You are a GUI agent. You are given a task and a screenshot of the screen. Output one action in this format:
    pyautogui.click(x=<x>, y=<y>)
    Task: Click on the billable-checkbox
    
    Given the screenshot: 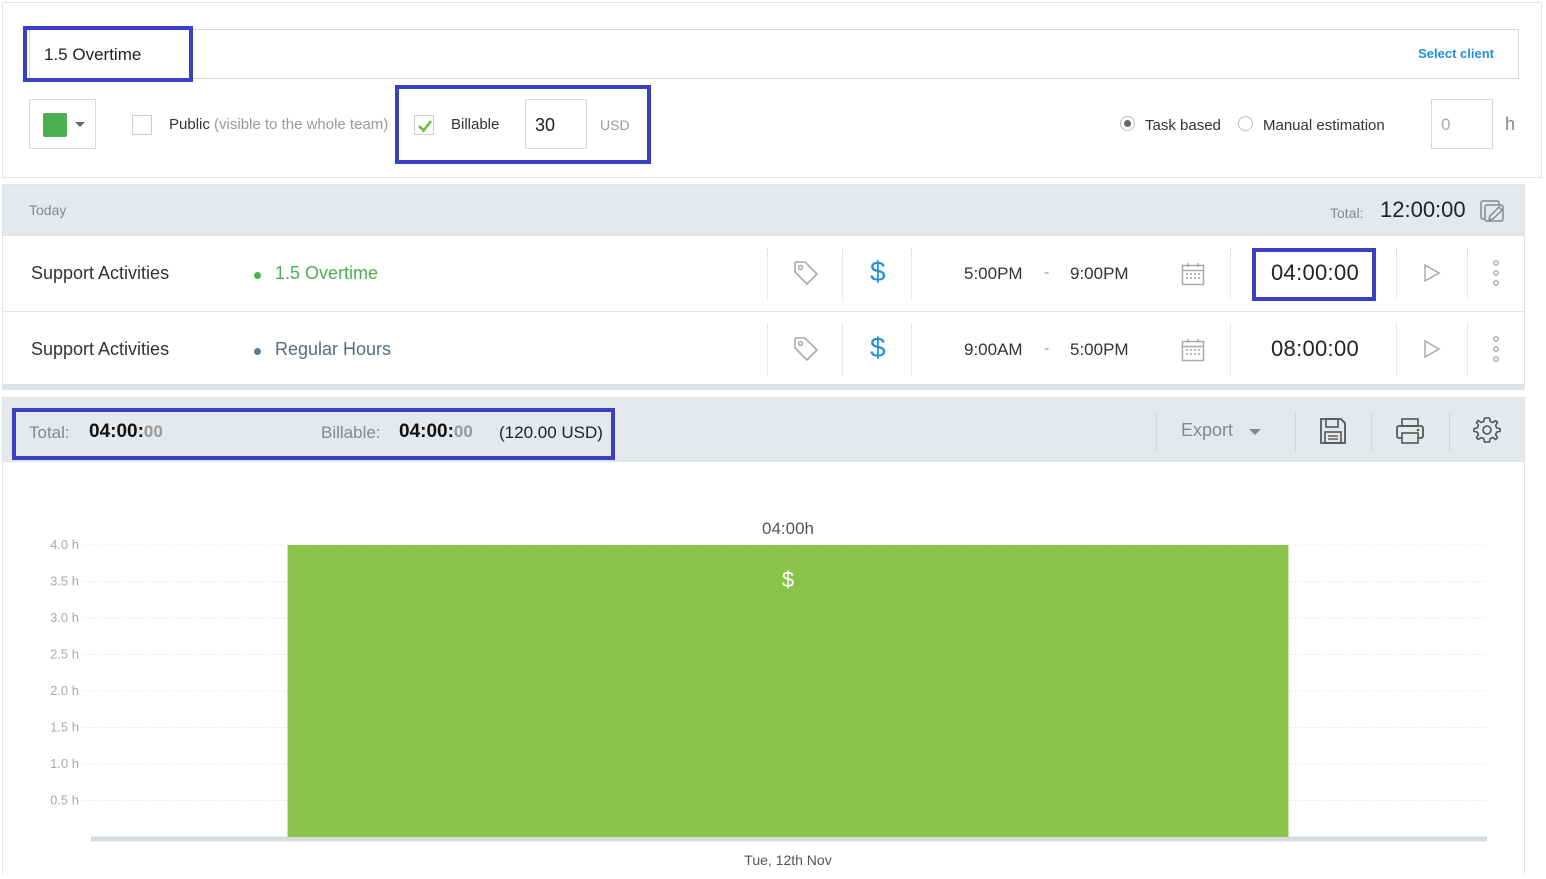 What is the action you would take?
    pyautogui.click(x=424, y=125)
    